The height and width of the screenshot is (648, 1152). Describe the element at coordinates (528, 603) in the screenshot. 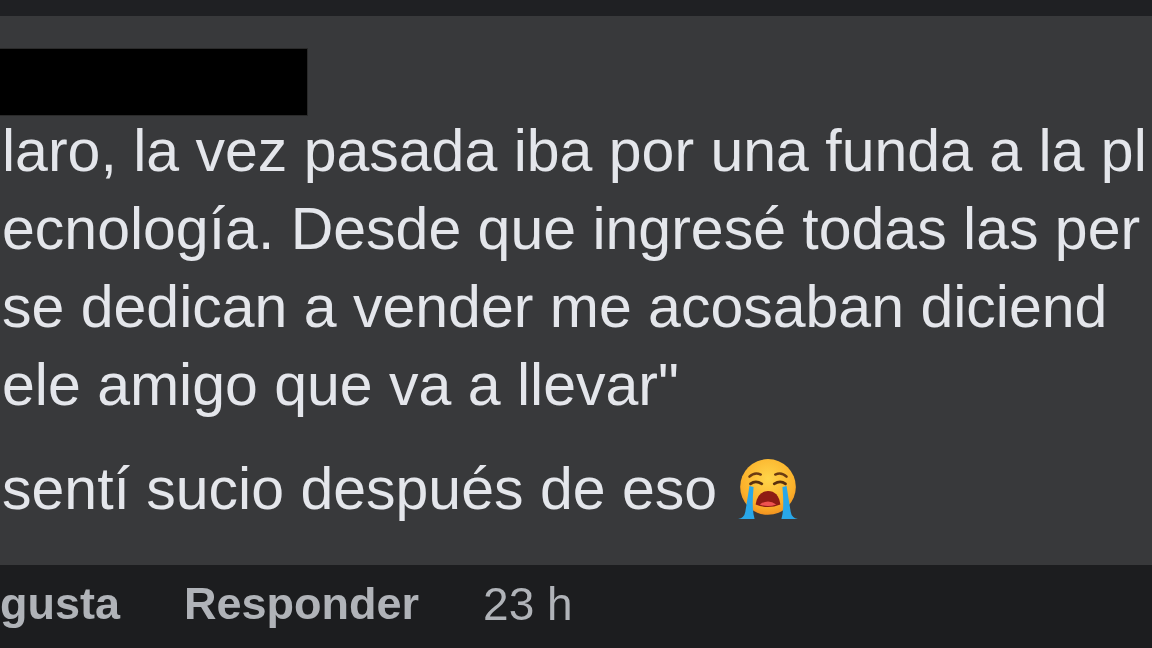

I see `comment-timestamp: 23 h` at that location.